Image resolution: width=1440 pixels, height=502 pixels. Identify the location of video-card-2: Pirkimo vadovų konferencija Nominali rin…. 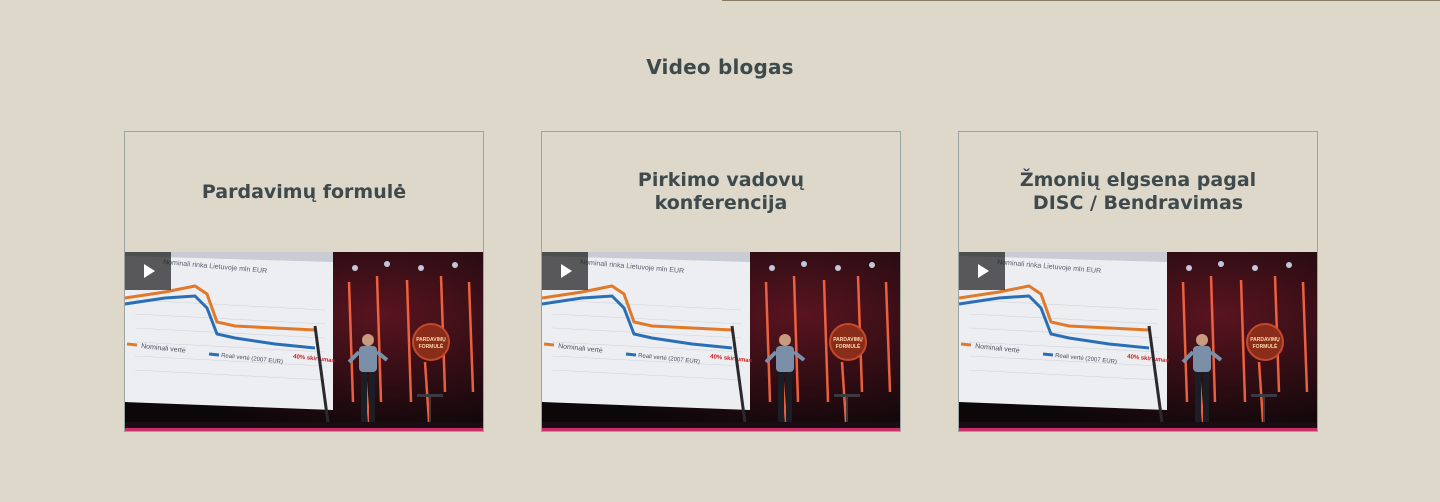
(721, 281).